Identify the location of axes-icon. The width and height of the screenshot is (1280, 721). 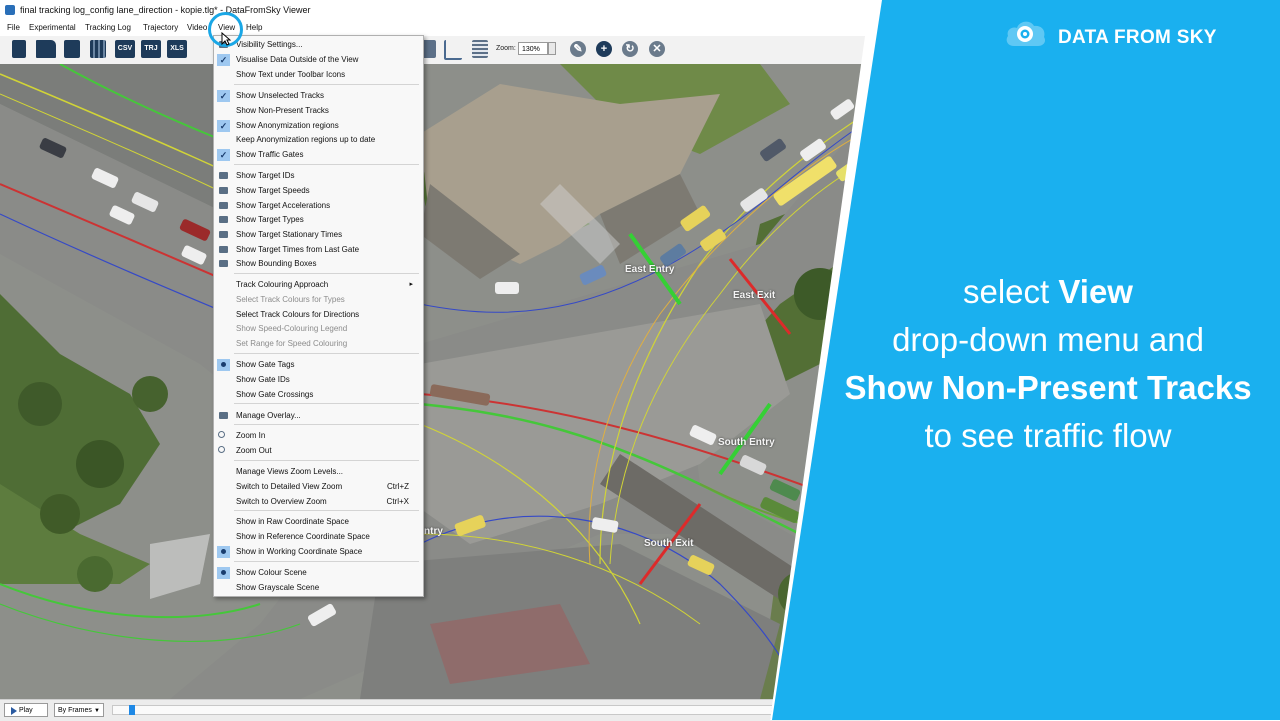
(453, 50).